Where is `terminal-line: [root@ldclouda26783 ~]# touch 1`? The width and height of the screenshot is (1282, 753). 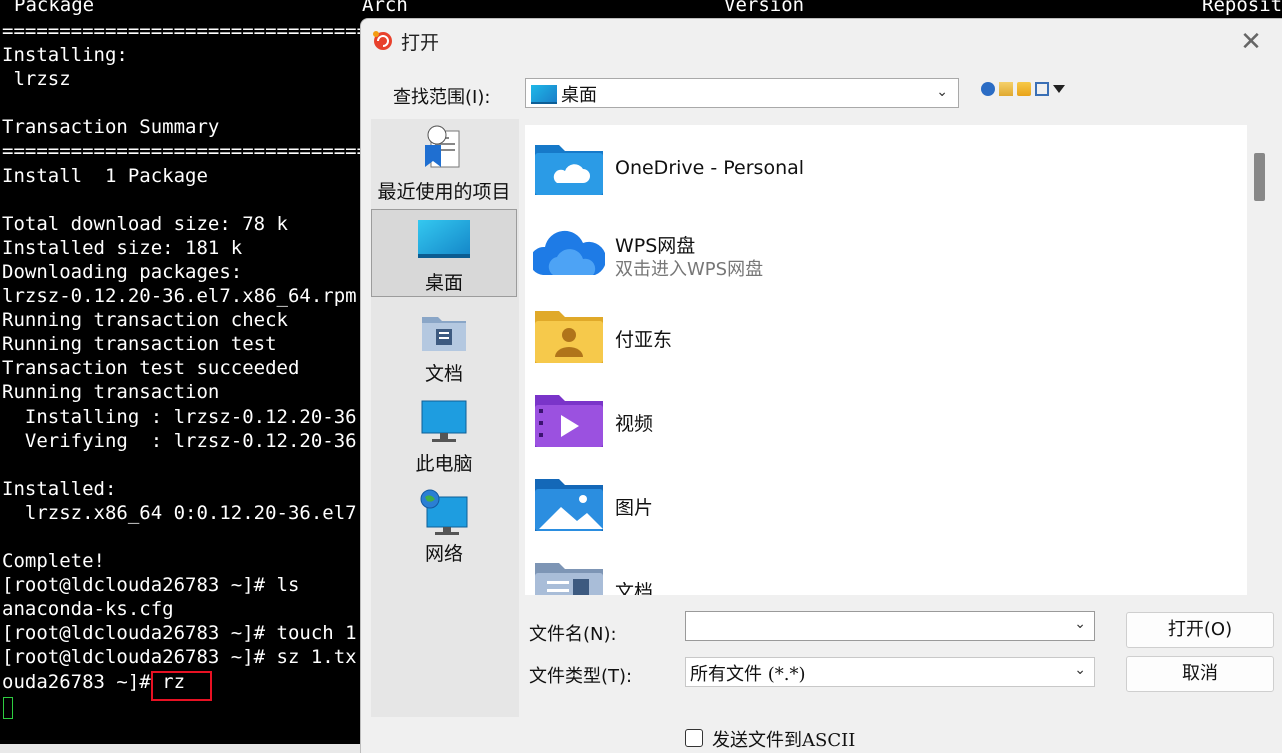
terminal-line: [root@ldclouda26783 ~]# touch 1 is located at coordinates (179, 633).